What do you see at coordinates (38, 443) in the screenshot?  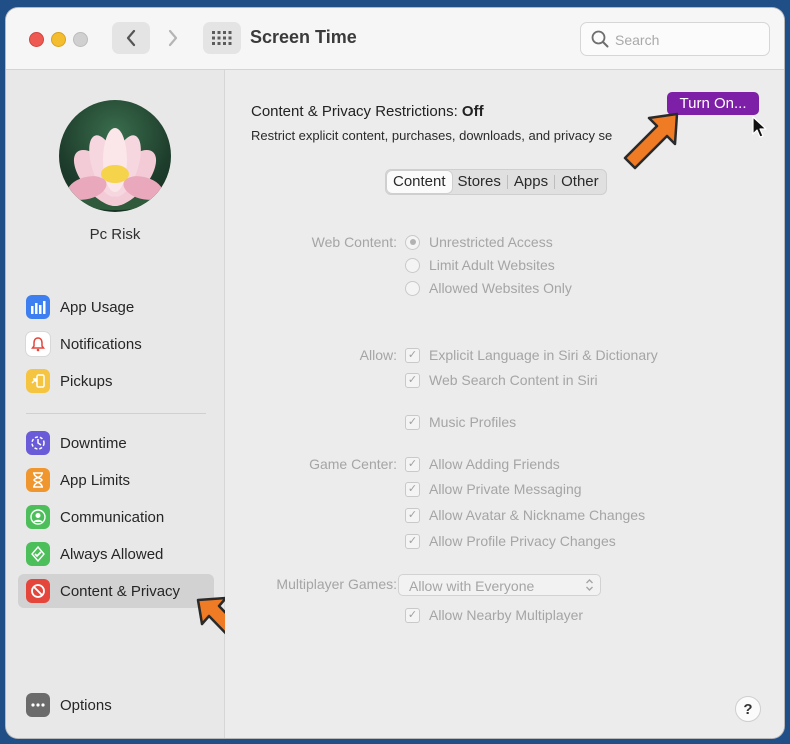 I see `moon-clock-icon` at bounding box center [38, 443].